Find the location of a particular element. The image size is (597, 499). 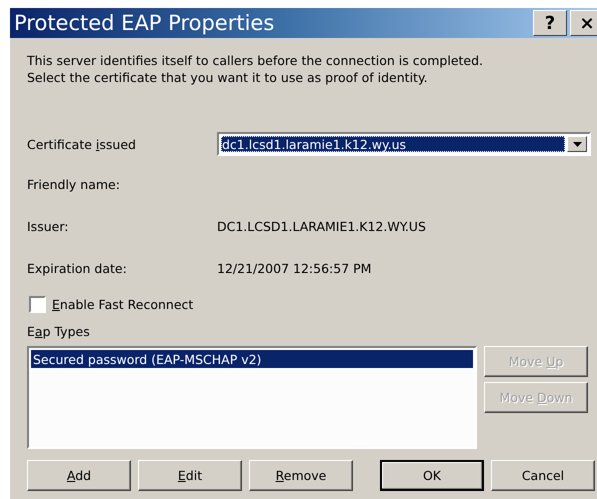

dialog-button: Cancel is located at coordinates (543, 475).